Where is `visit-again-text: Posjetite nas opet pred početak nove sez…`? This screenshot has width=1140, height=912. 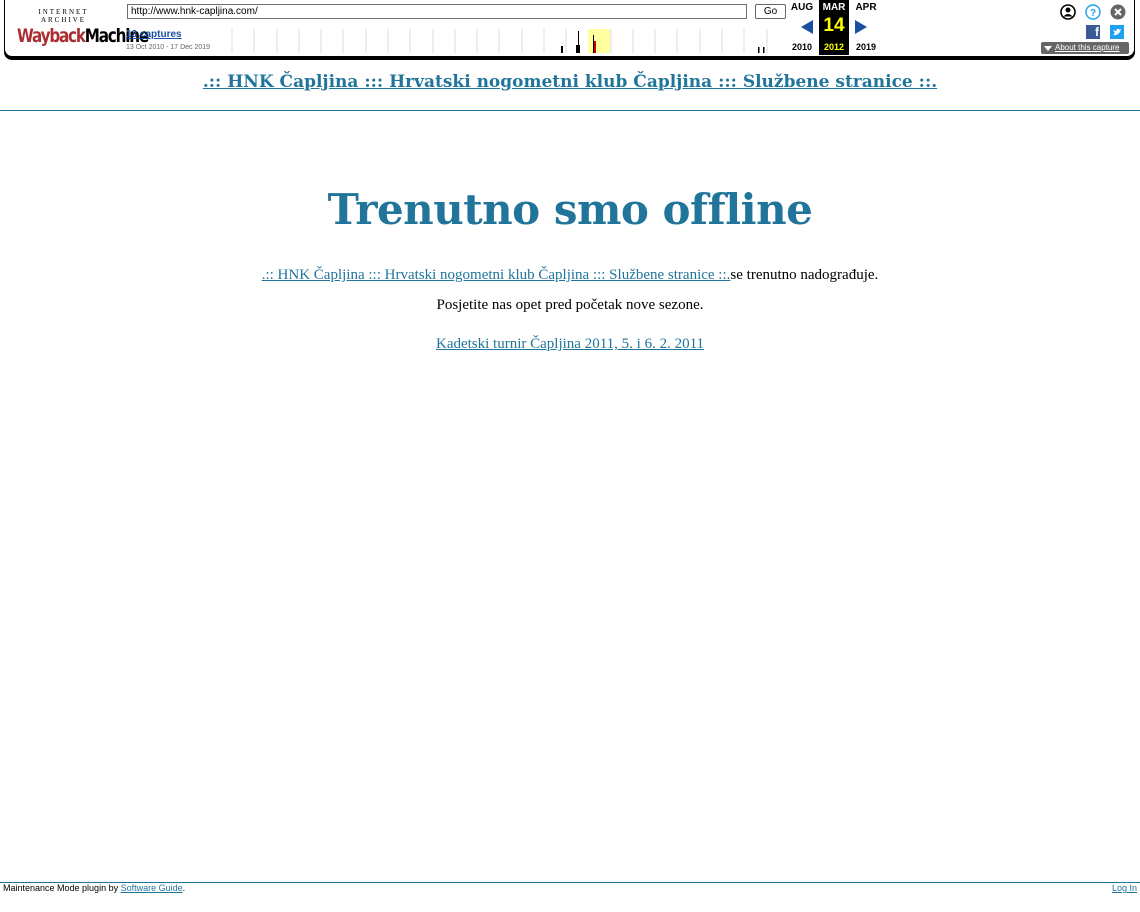 visit-again-text: Posjetite nas opet pred početak nove sez… is located at coordinates (570, 305).